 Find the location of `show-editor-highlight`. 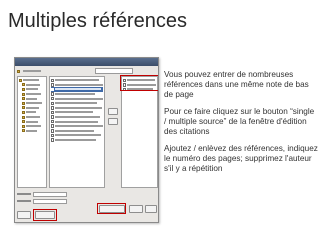

show-editor-highlight is located at coordinates (111, 208).